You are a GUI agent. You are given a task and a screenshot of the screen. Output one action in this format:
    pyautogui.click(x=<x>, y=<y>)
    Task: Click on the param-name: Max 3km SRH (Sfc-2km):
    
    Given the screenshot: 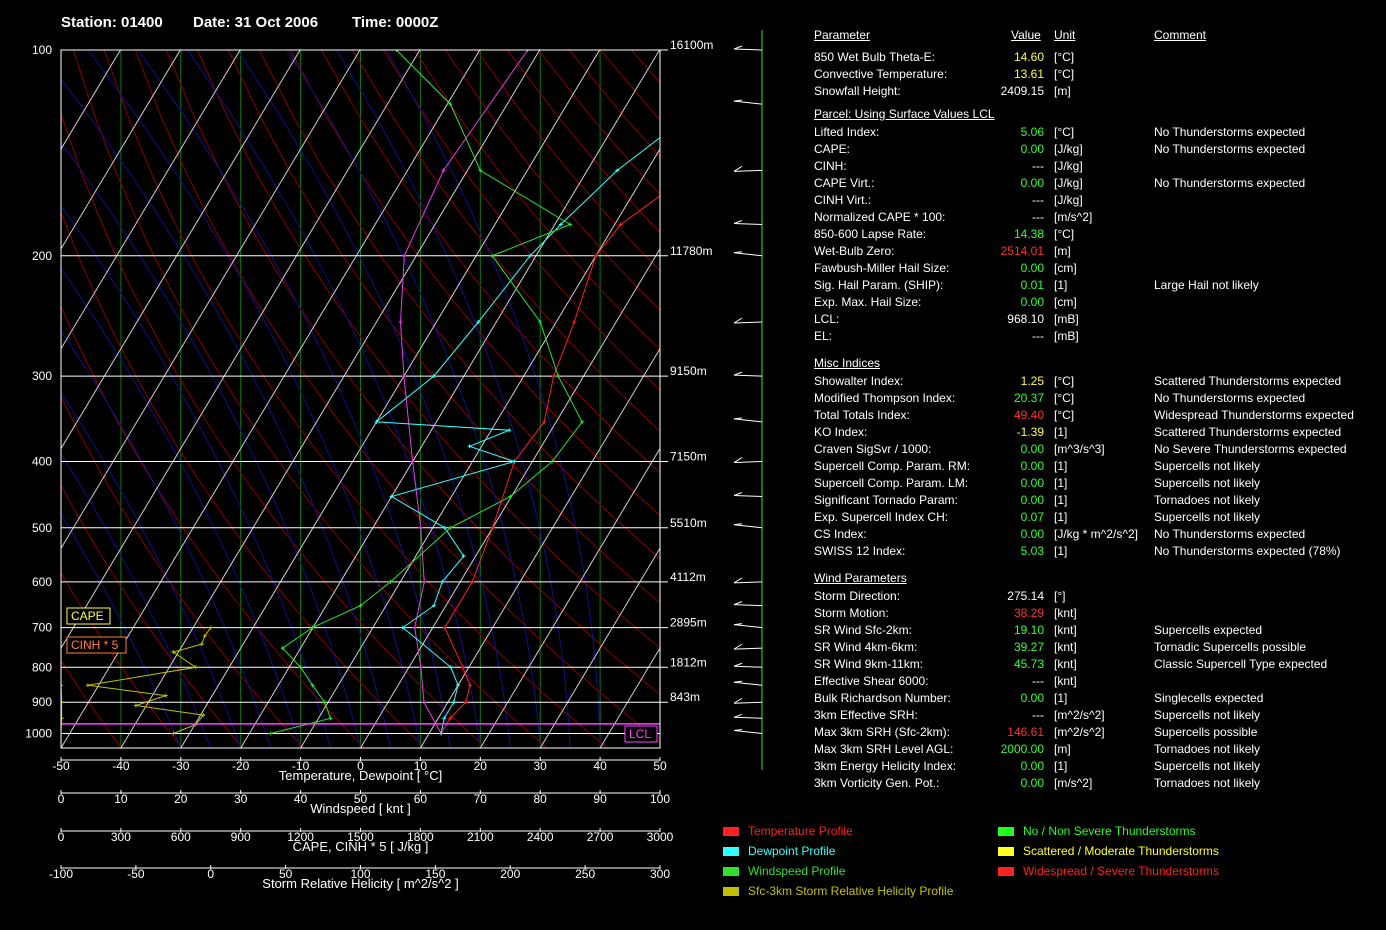 What is the action you would take?
    pyautogui.click(x=882, y=732)
    